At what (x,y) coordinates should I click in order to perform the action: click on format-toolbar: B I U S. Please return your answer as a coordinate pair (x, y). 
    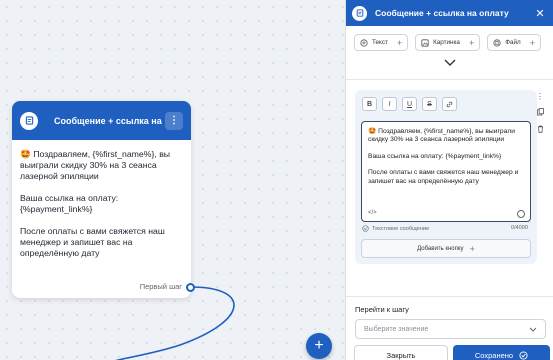
    Looking at the image, I should click on (446, 100).